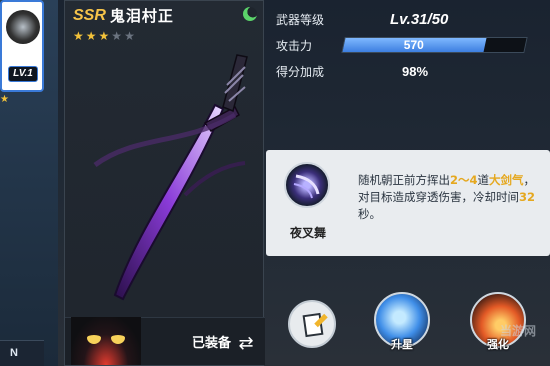 This screenshot has height=366, width=550. Describe the element at coordinates (246, 344) in the screenshot. I see `swap-icon: ⇄` at that location.